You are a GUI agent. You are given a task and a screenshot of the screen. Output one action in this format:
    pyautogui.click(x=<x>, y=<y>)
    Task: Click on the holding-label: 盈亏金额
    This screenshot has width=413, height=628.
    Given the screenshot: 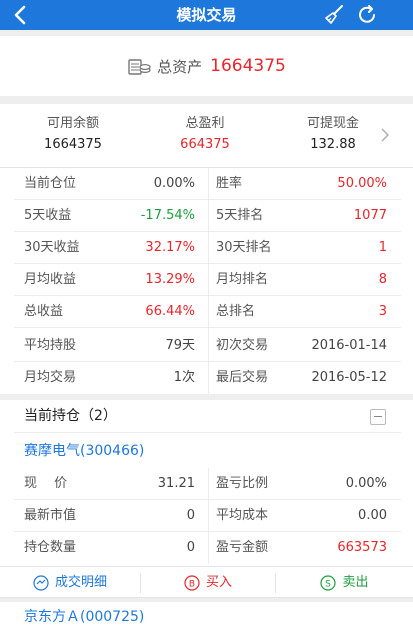 What is the action you would take?
    pyautogui.click(x=242, y=547)
    